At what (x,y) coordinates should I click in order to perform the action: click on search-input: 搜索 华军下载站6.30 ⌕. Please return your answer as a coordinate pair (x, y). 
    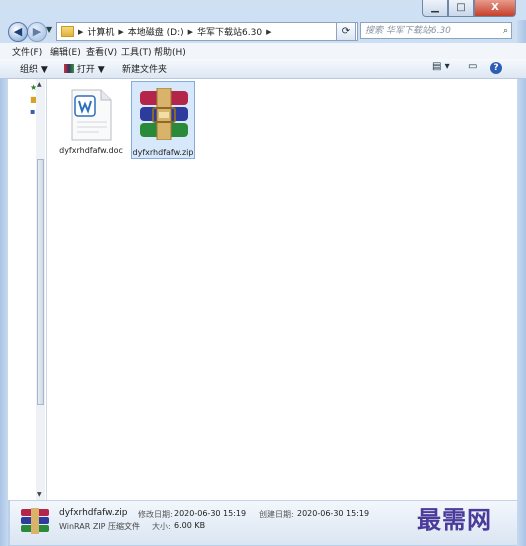
    Looking at the image, I should click on (436, 30).